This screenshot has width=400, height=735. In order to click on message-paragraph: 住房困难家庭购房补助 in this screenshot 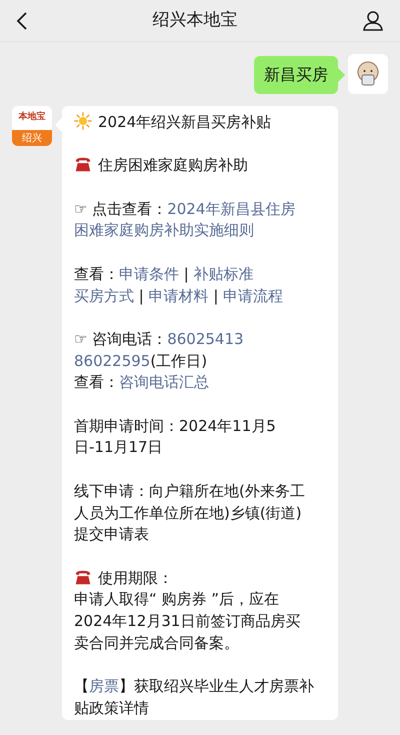, I will do `click(200, 166)`.